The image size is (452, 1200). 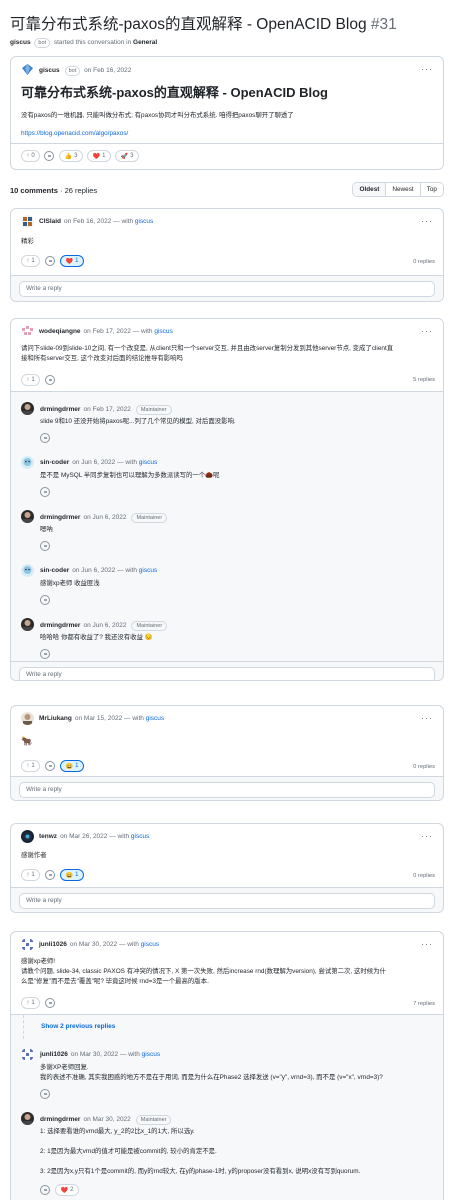 What do you see at coordinates (106, 409) in the screenshot?
I see `reply-date: on Feb 17, 2022` at bounding box center [106, 409].